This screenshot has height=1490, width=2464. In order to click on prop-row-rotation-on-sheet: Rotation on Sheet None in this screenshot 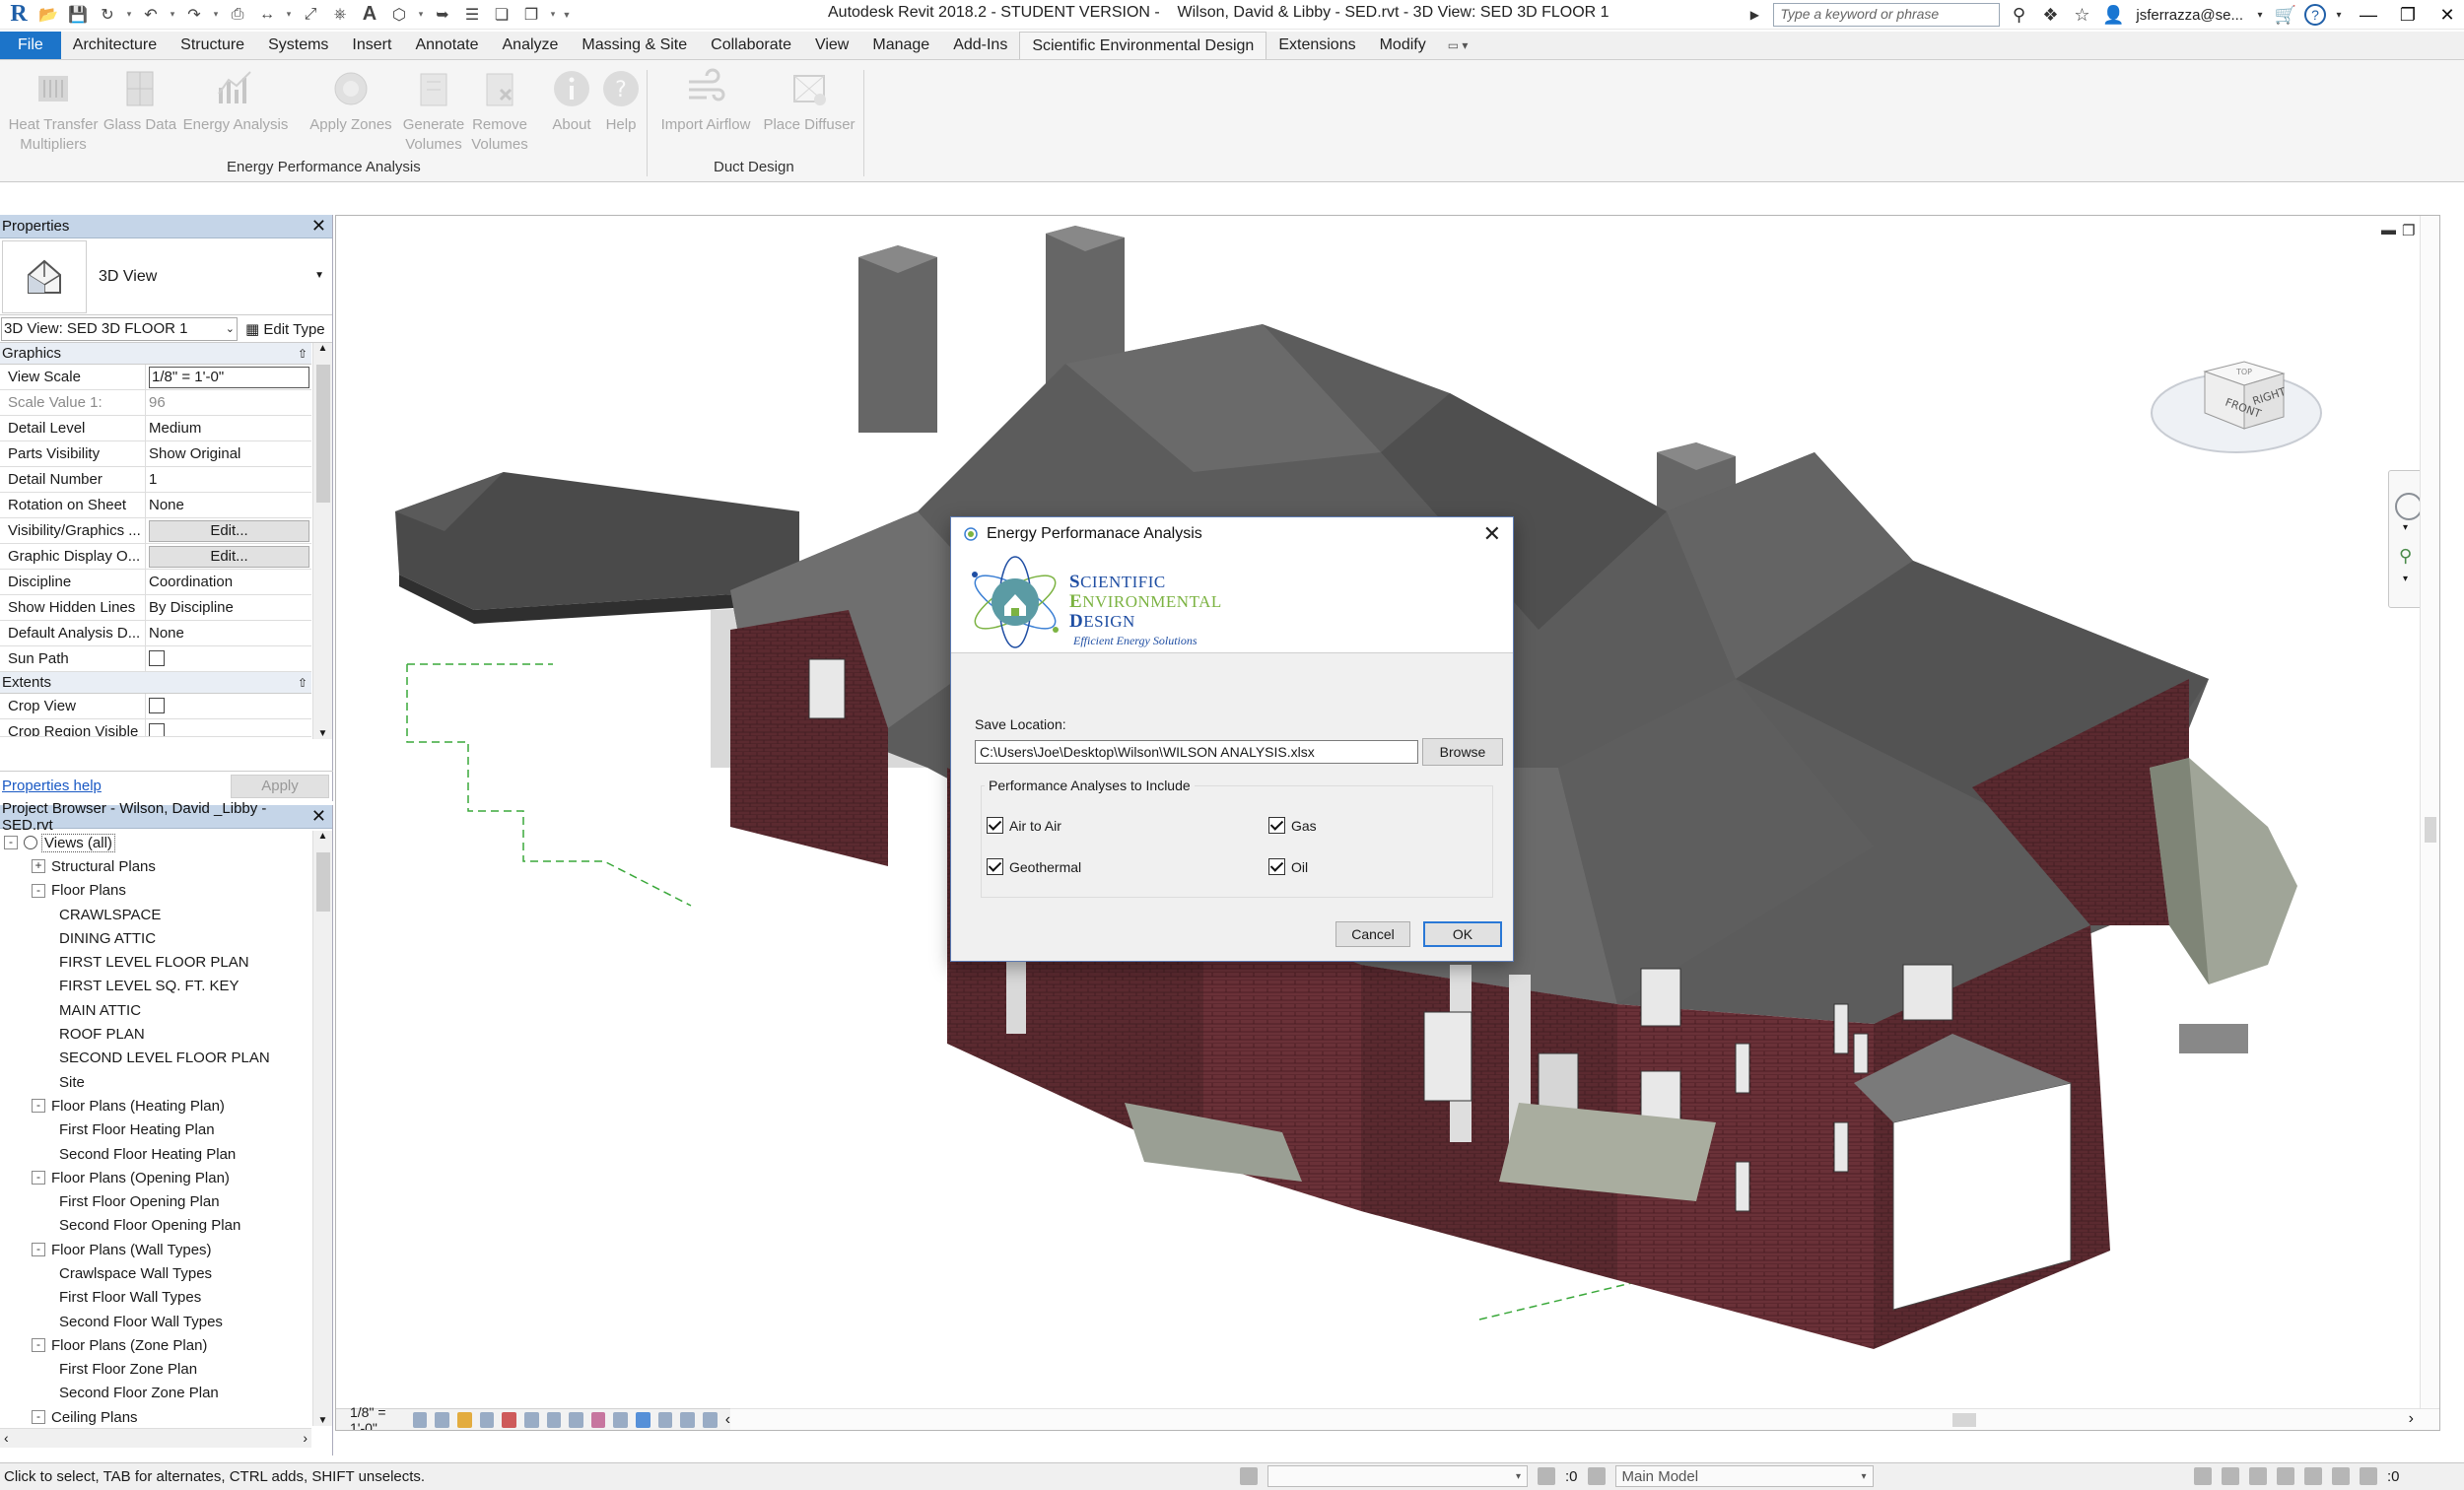, I will do `click(155, 505)`.